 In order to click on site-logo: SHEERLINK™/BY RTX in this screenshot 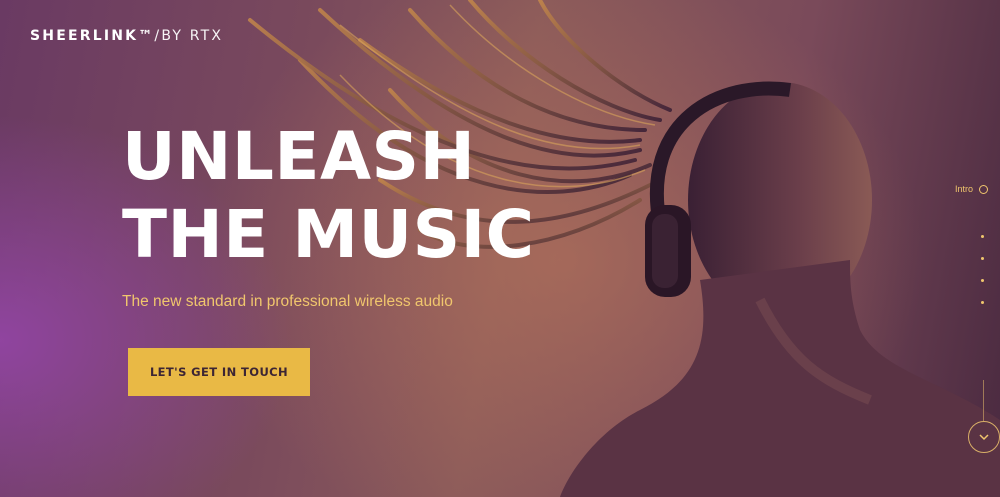, I will do `click(126, 36)`.